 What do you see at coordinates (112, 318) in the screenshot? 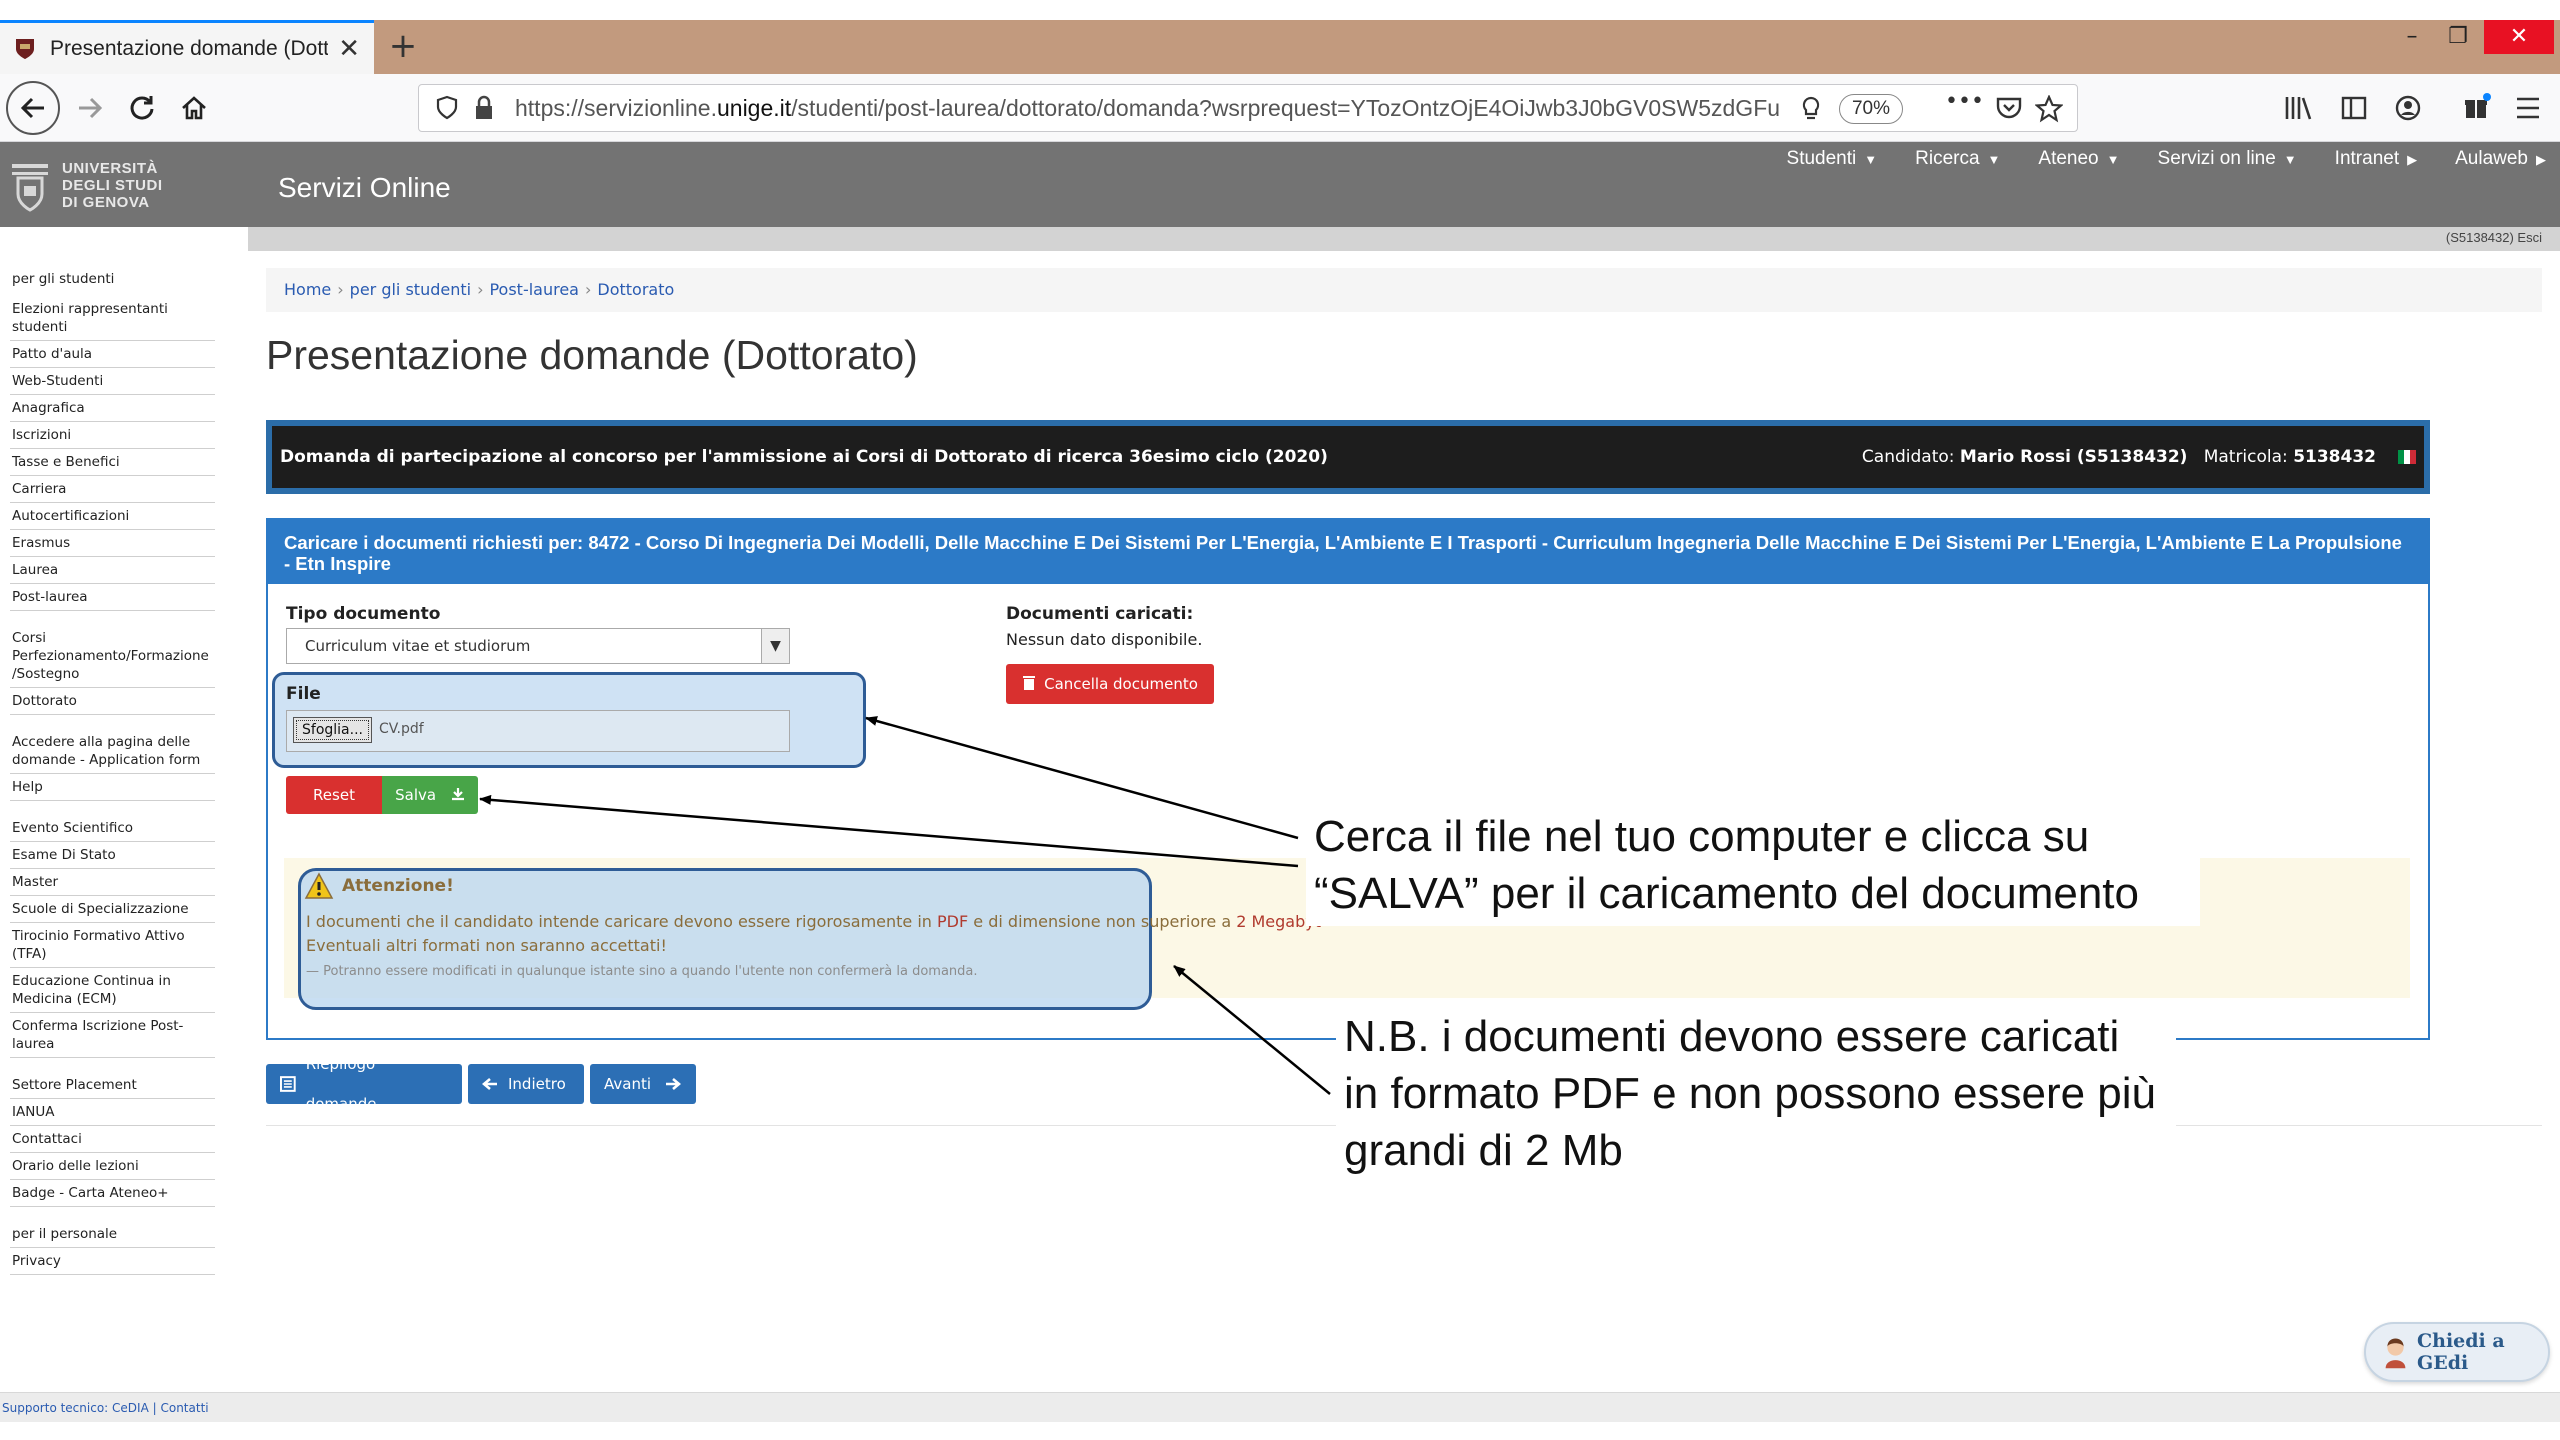
I see `sidebar-item-elezioni: Elezioni rappresentanti studenti` at bounding box center [112, 318].